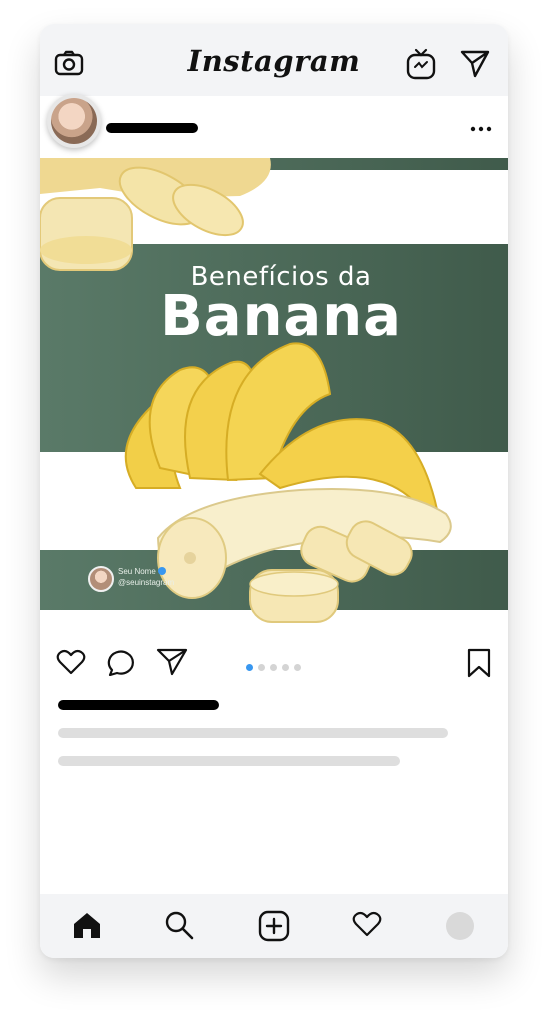 This screenshot has height=1024, width=549. I want to click on igtv-icon, so click(421, 66).